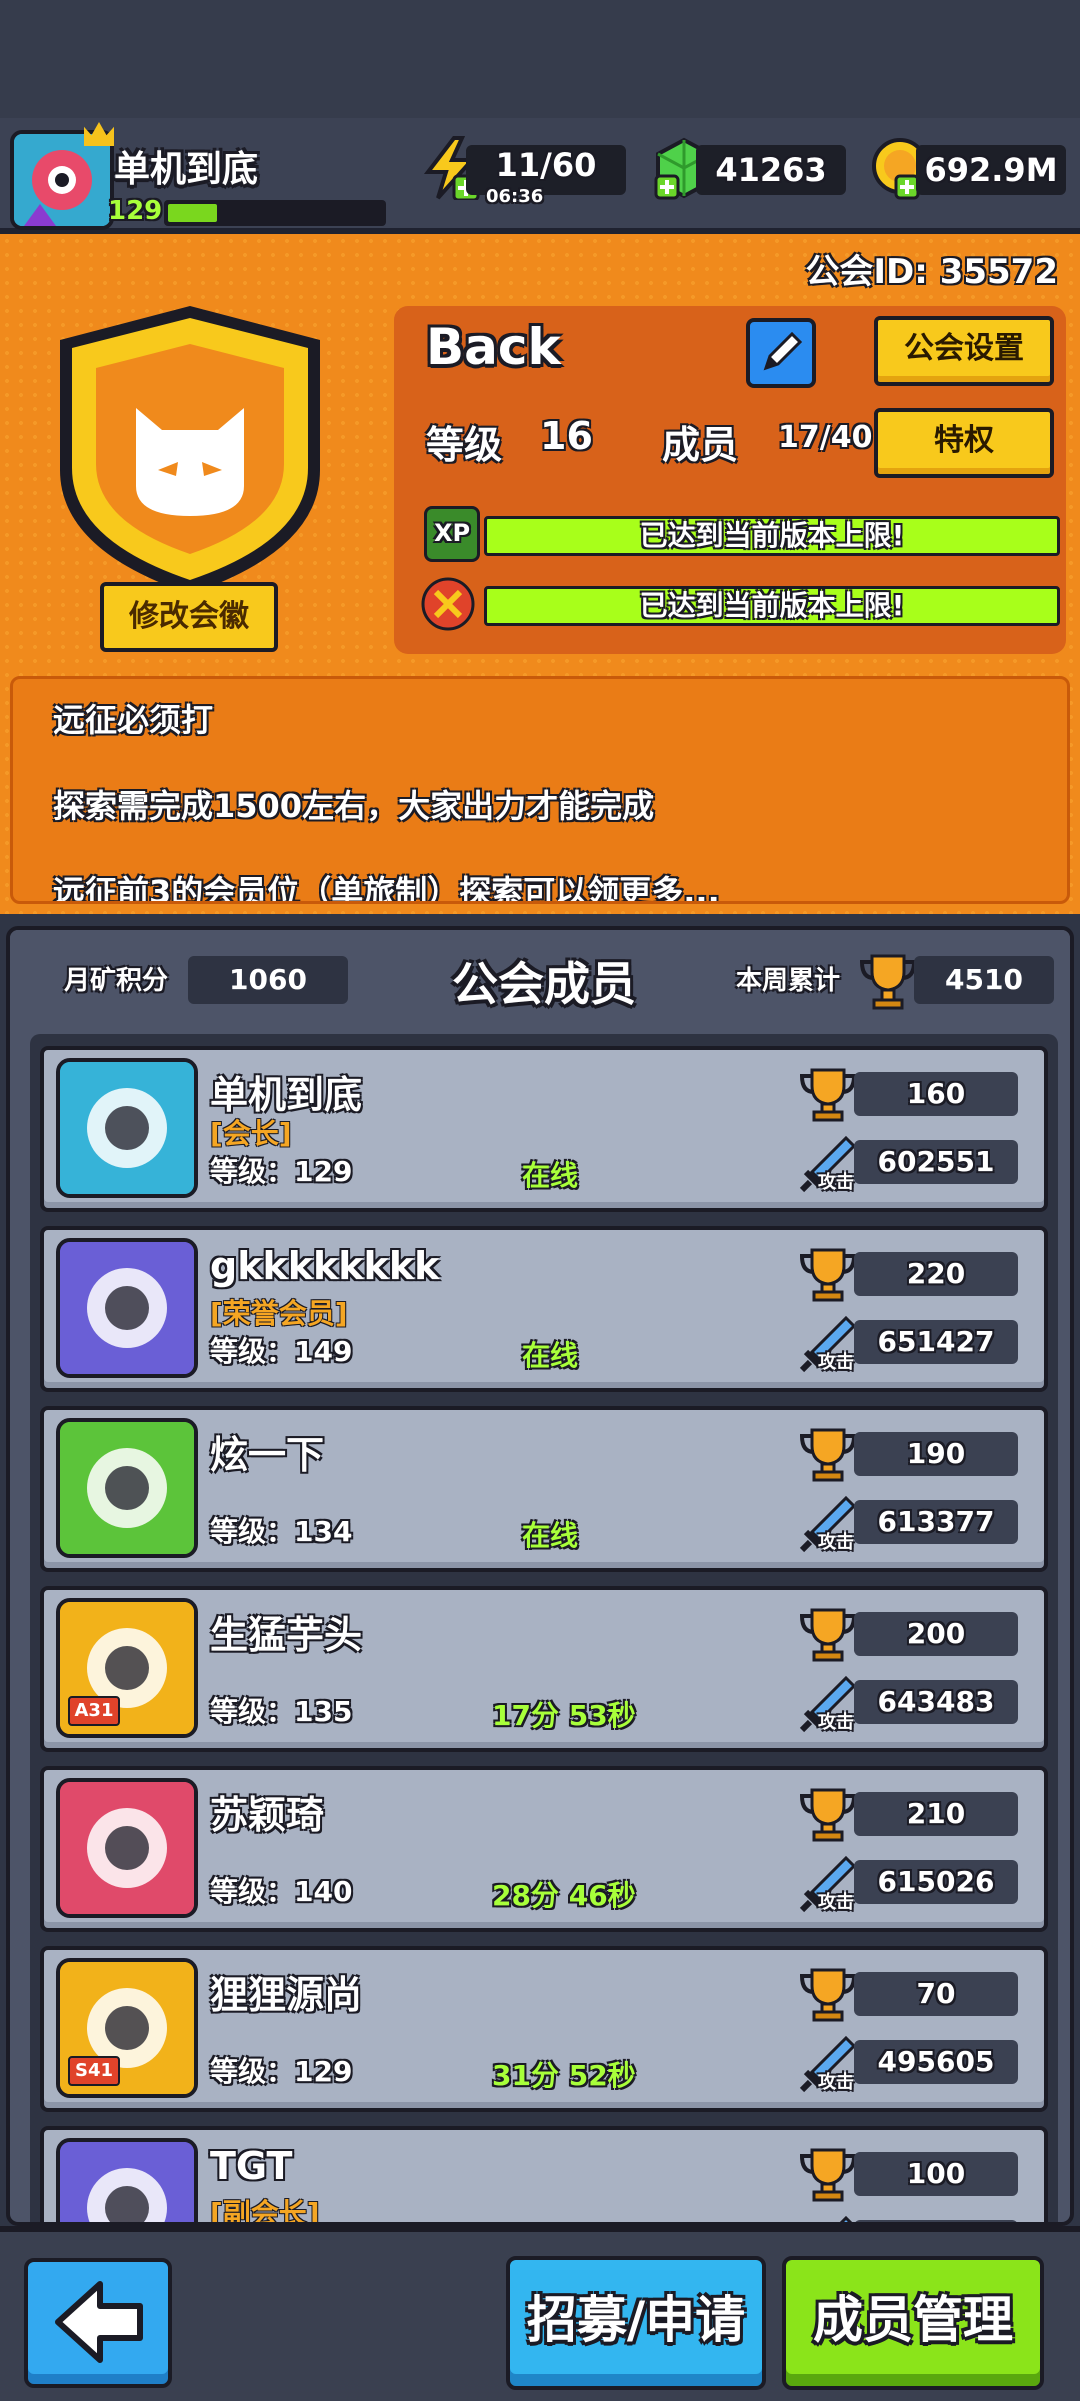 This screenshot has width=1080, height=2401. What do you see at coordinates (544, 2029) in the screenshot?
I see `member-card: S41 狸狸源尚 等级：129 31分 52秒 70 攻击 495605` at bounding box center [544, 2029].